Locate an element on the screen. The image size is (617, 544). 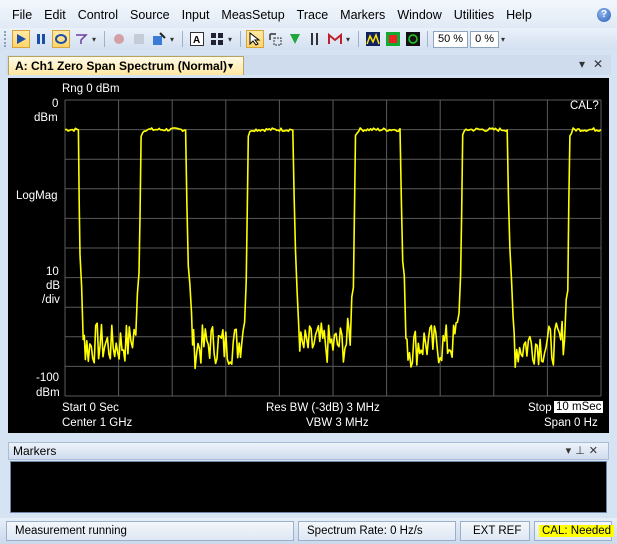
autoscale-icon: A is located at coordinates (197, 39).